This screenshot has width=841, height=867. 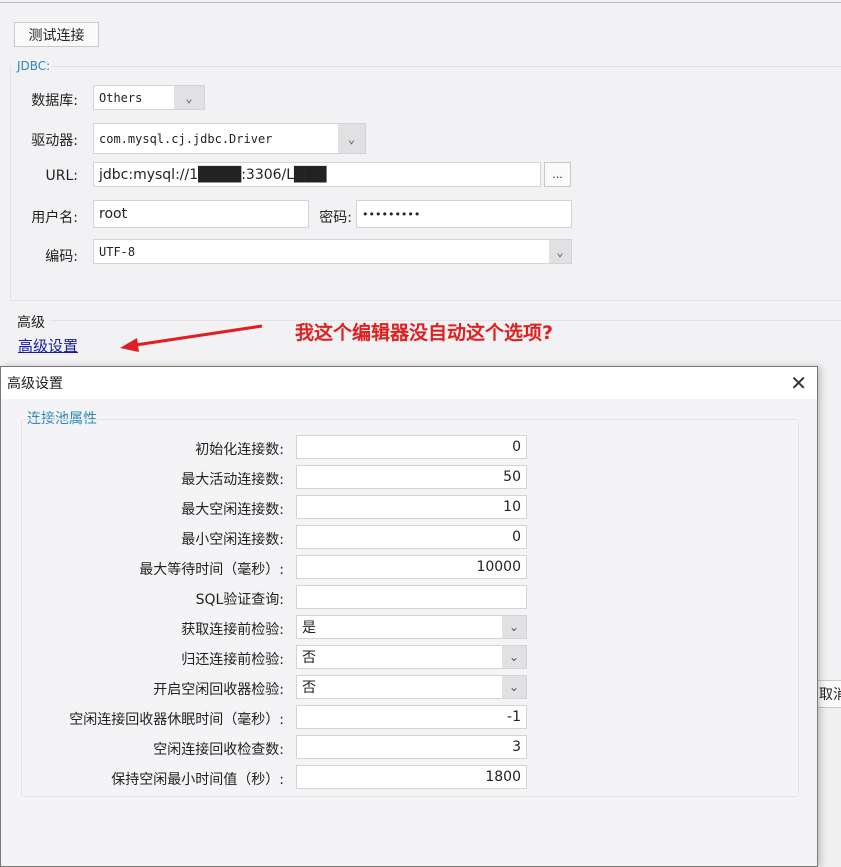 I want to click on annotation-text: 我这个编辑器没自动这个选项?, so click(x=424, y=333).